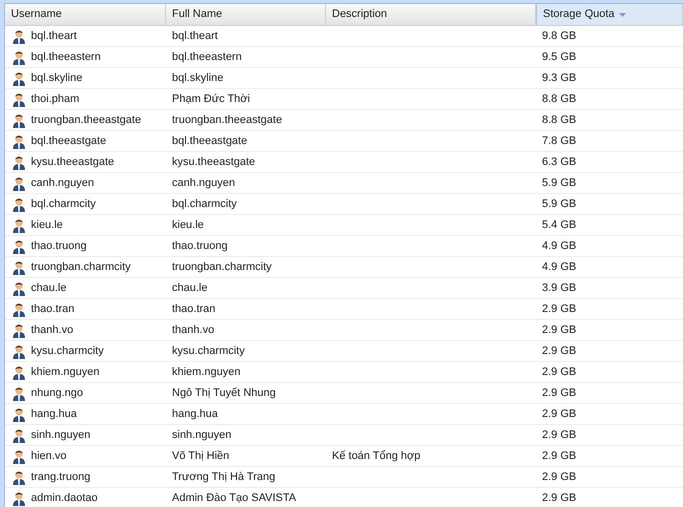 The height and width of the screenshot is (507, 683). What do you see at coordinates (57, 393) in the screenshot?
I see `table-cell-text: nhung.ngo` at bounding box center [57, 393].